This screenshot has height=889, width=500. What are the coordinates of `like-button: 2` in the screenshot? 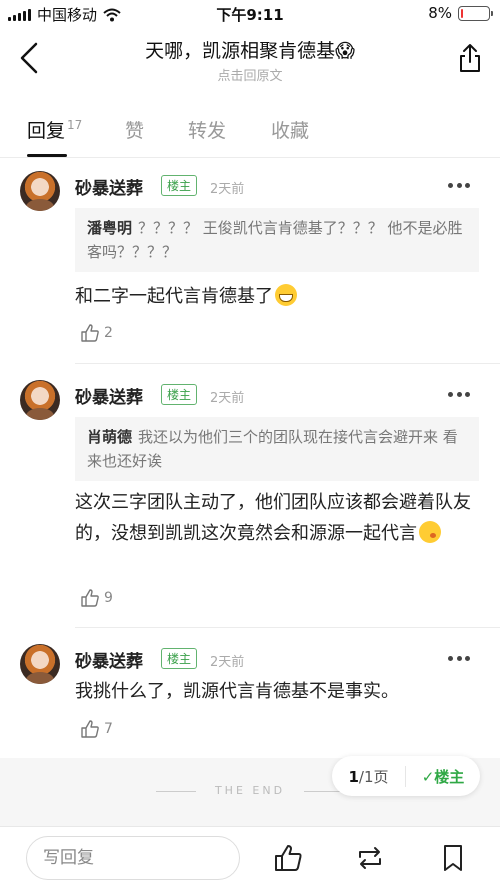 It's located at (96, 333).